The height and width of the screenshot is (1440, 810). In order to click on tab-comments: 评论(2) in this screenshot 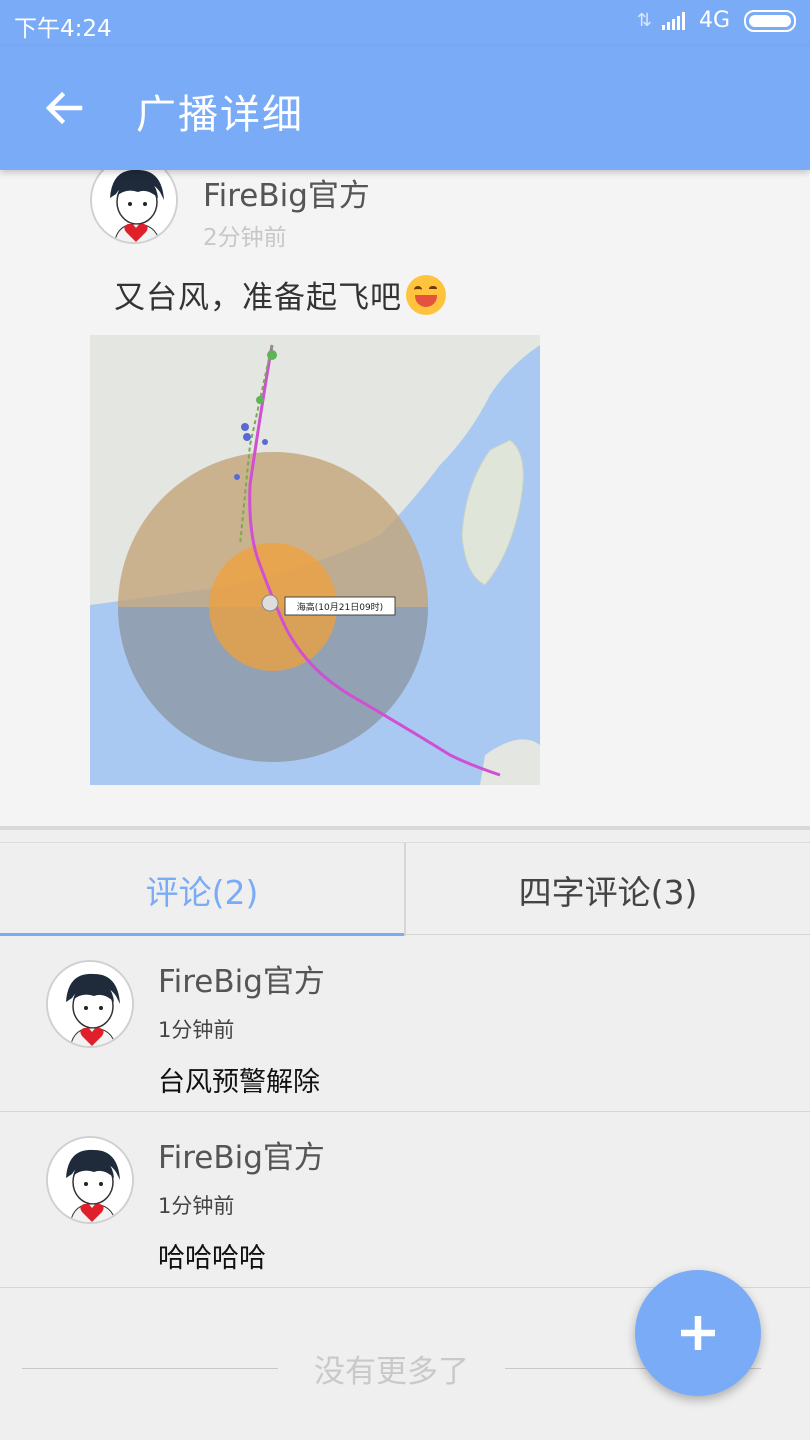, I will do `click(202, 889)`.